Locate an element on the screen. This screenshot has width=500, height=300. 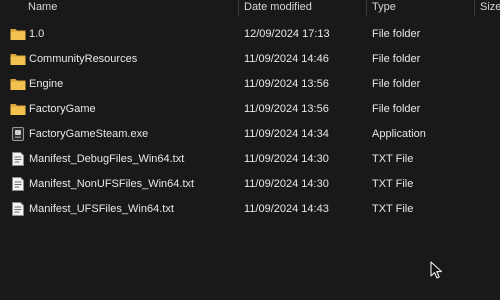
mouse-pointer-icon is located at coordinates (436, 270).